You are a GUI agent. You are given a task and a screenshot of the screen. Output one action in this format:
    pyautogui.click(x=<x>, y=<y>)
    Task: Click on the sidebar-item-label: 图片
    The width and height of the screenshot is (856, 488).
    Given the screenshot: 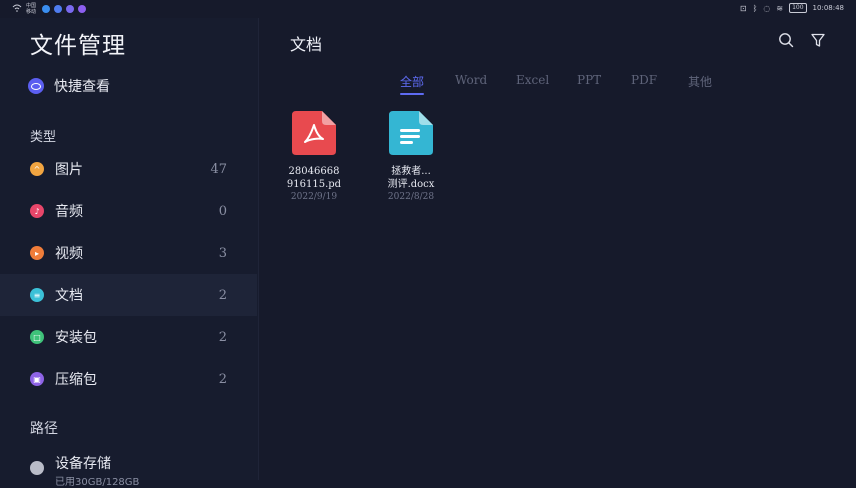 What is the action you would take?
    pyautogui.click(x=69, y=170)
    